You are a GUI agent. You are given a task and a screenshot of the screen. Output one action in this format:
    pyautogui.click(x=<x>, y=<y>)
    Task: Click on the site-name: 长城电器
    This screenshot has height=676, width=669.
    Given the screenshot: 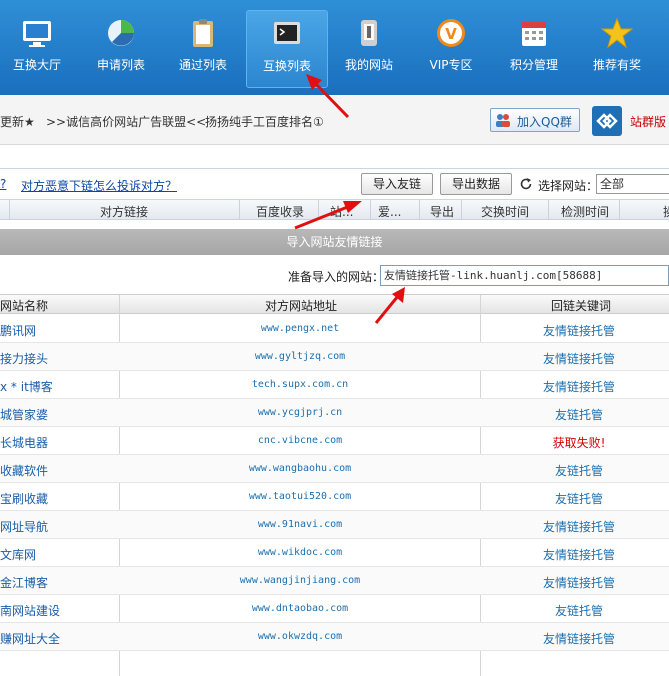 What is the action you would take?
    pyautogui.click(x=24, y=442)
    